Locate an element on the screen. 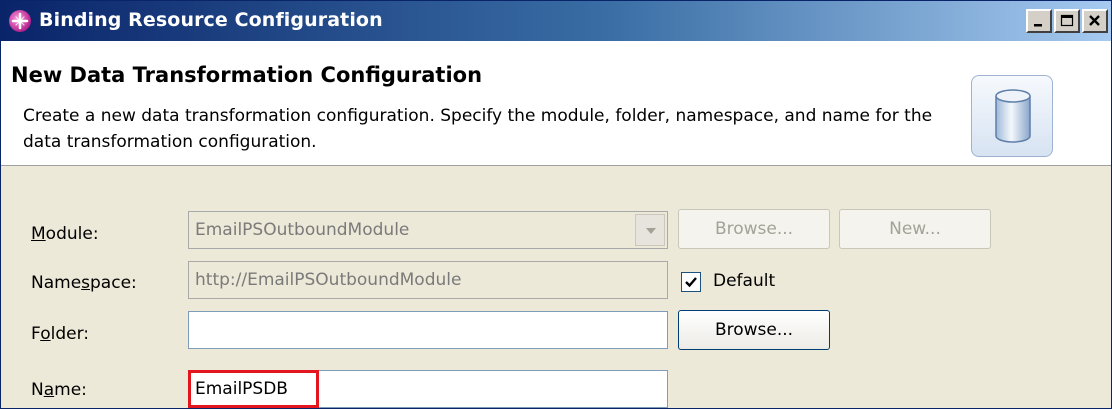 The image size is (1112, 409). data-cylinder-icon is located at coordinates (1012, 116).